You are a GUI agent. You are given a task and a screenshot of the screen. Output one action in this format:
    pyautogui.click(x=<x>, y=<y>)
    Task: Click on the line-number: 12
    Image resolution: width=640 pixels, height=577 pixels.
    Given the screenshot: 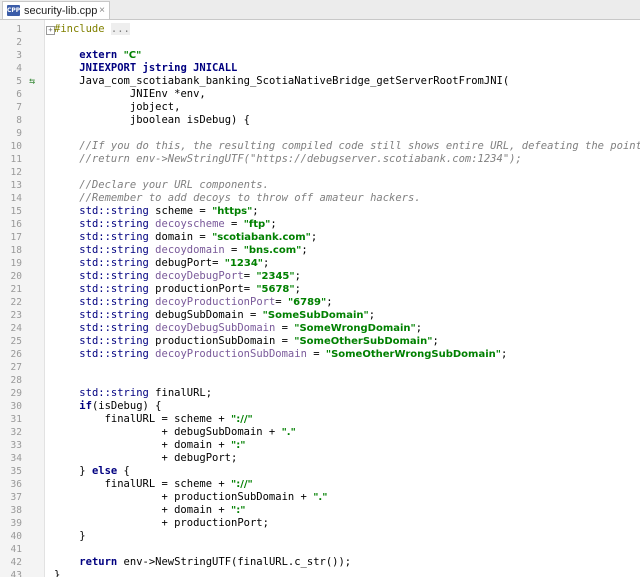 What is the action you would take?
    pyautogui.click(x=16, y=172)
    